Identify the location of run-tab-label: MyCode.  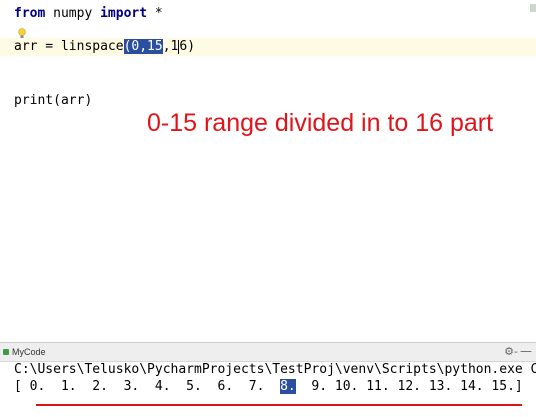
(29, 352).